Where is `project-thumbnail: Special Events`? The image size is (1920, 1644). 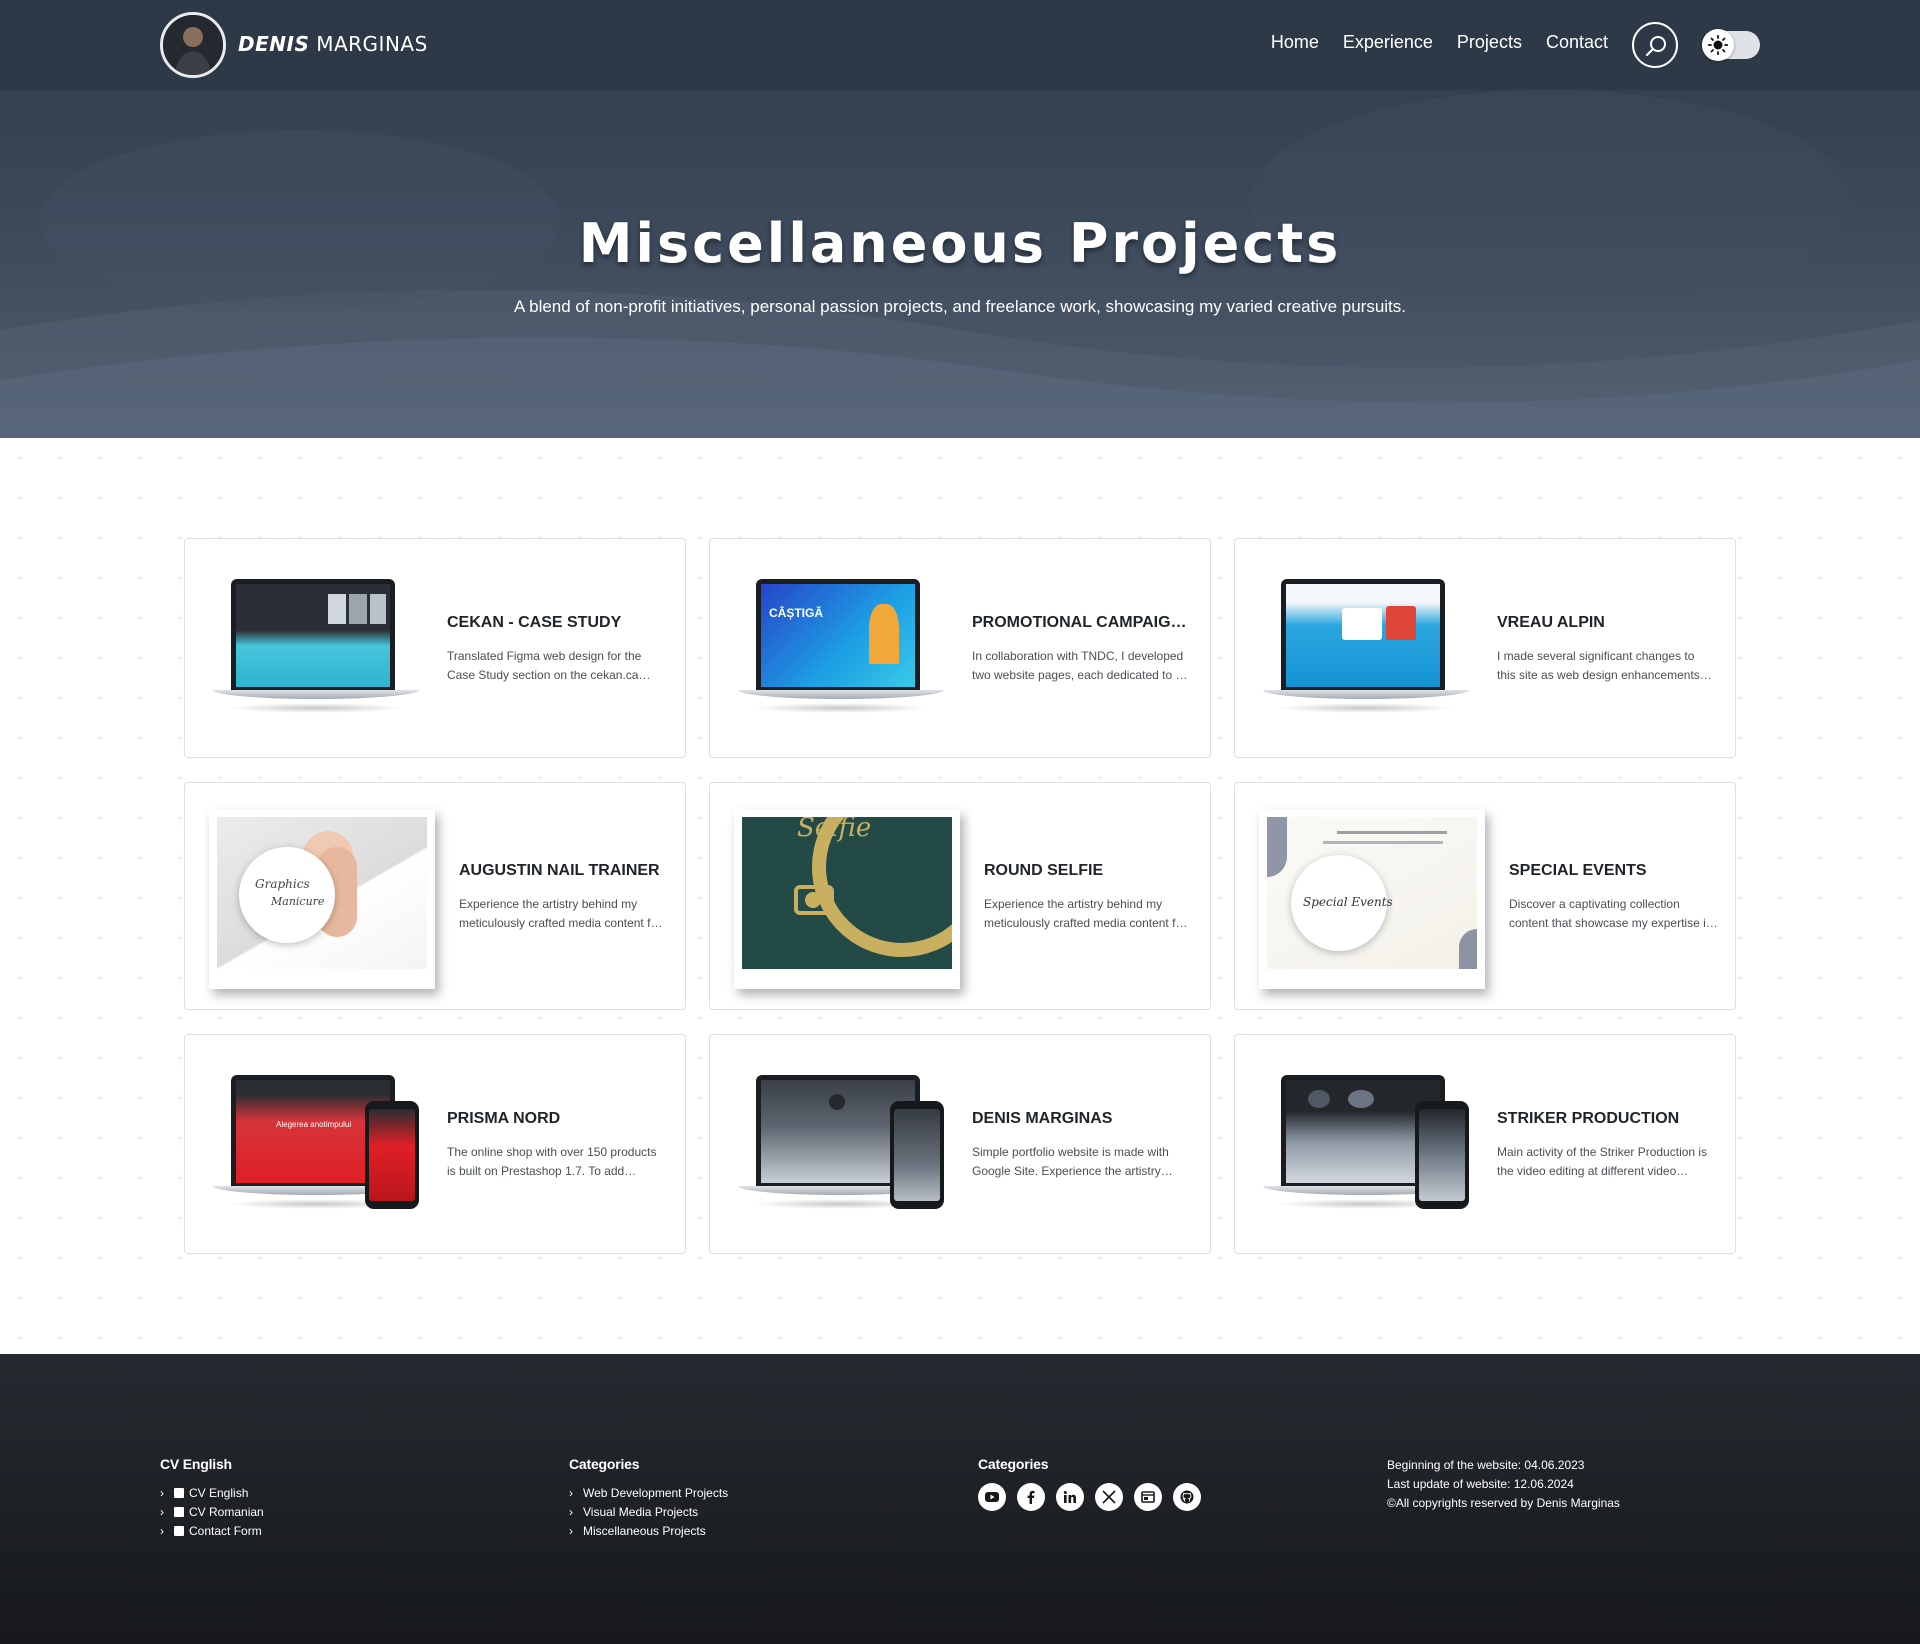 project-thumbnail: Special Events is located at coordinates (1372, 899).